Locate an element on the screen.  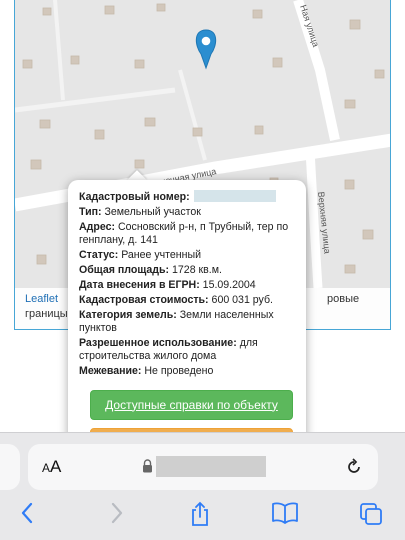
leaflet-link: Leaflet is located at coordinates (41, 299).